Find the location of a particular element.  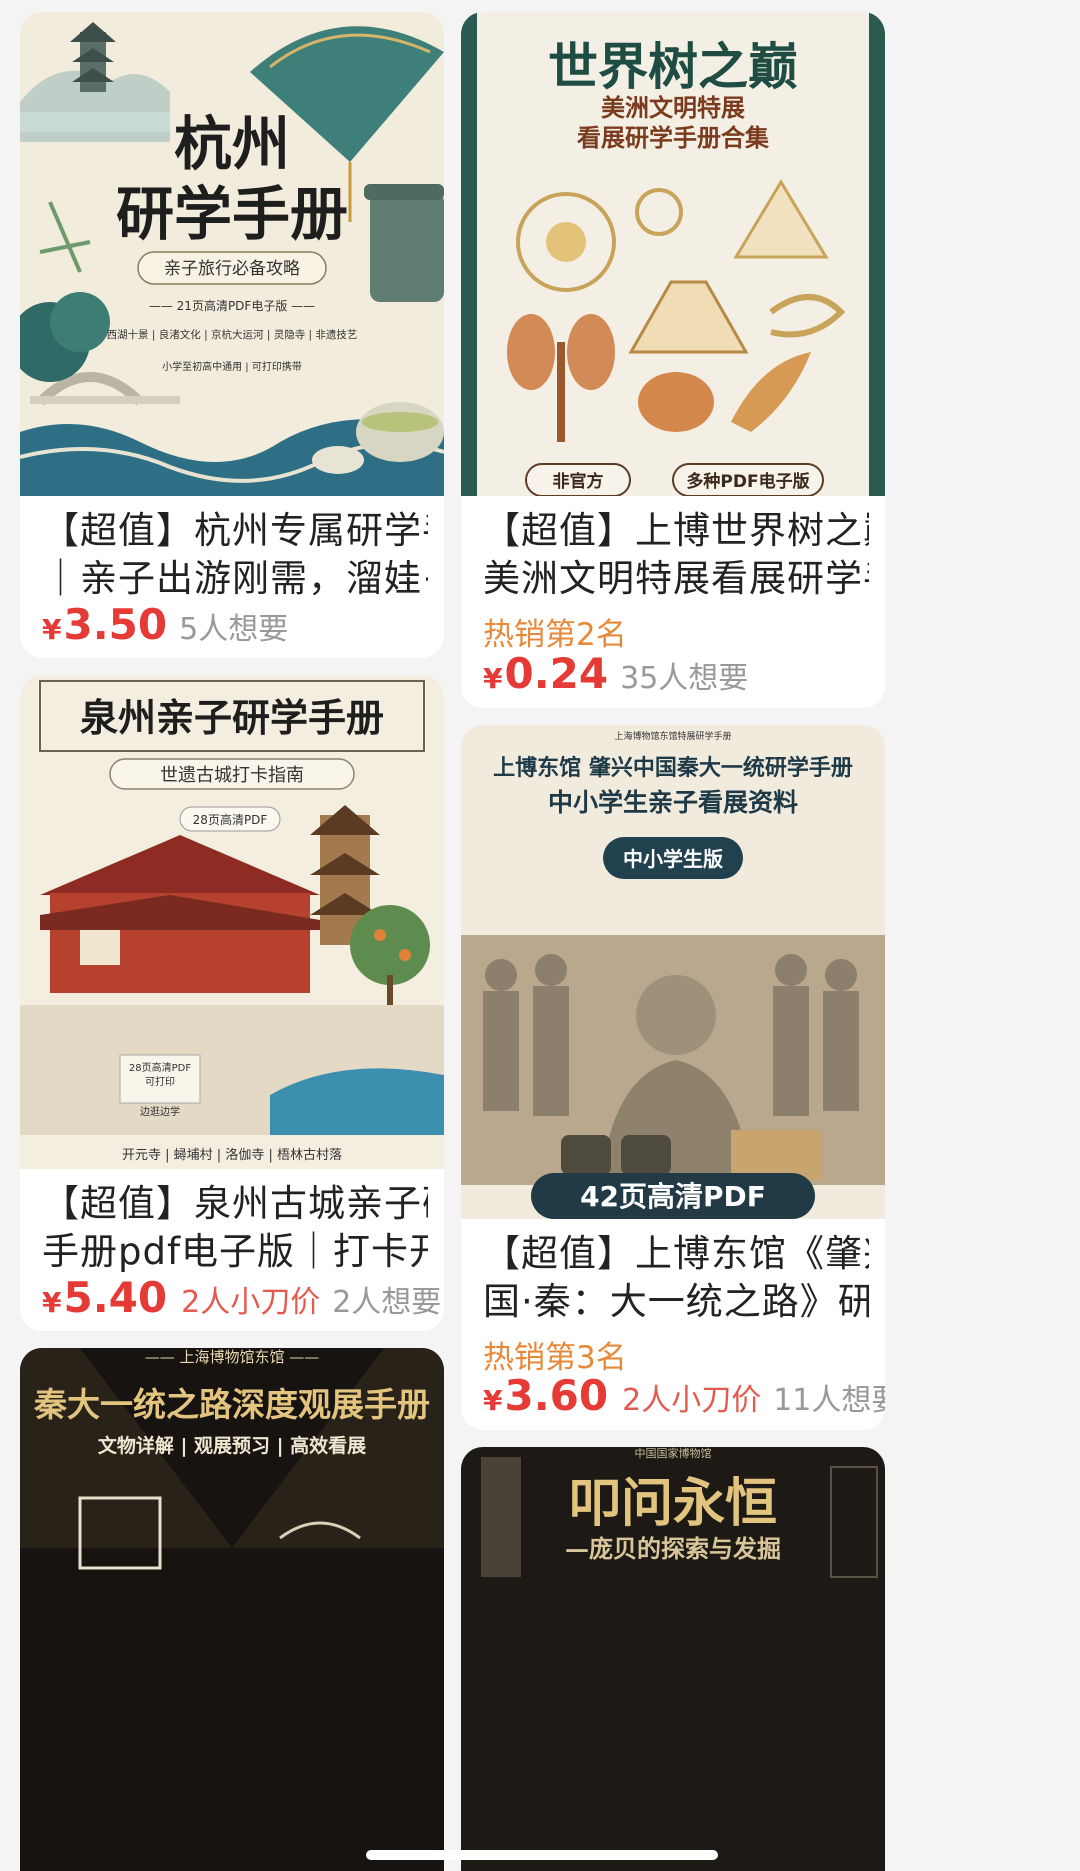

price: 0.24 is located at coordinates (556, 673).